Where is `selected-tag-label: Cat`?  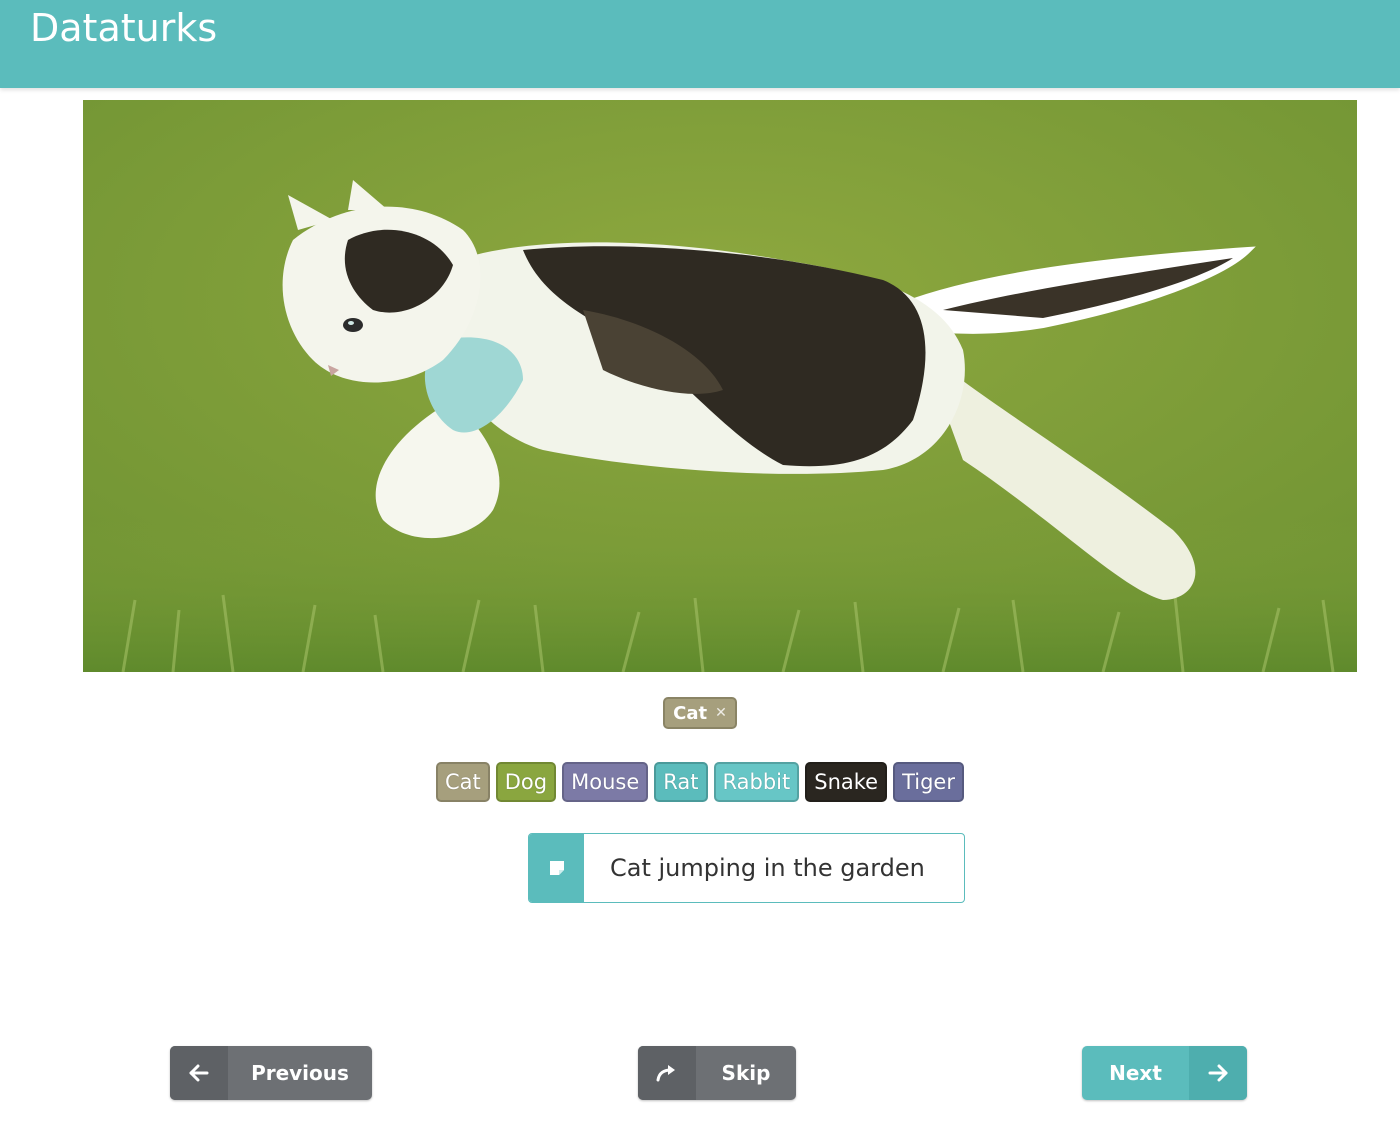
selected-tag-label: Cat is located at coordinates (690, 713).